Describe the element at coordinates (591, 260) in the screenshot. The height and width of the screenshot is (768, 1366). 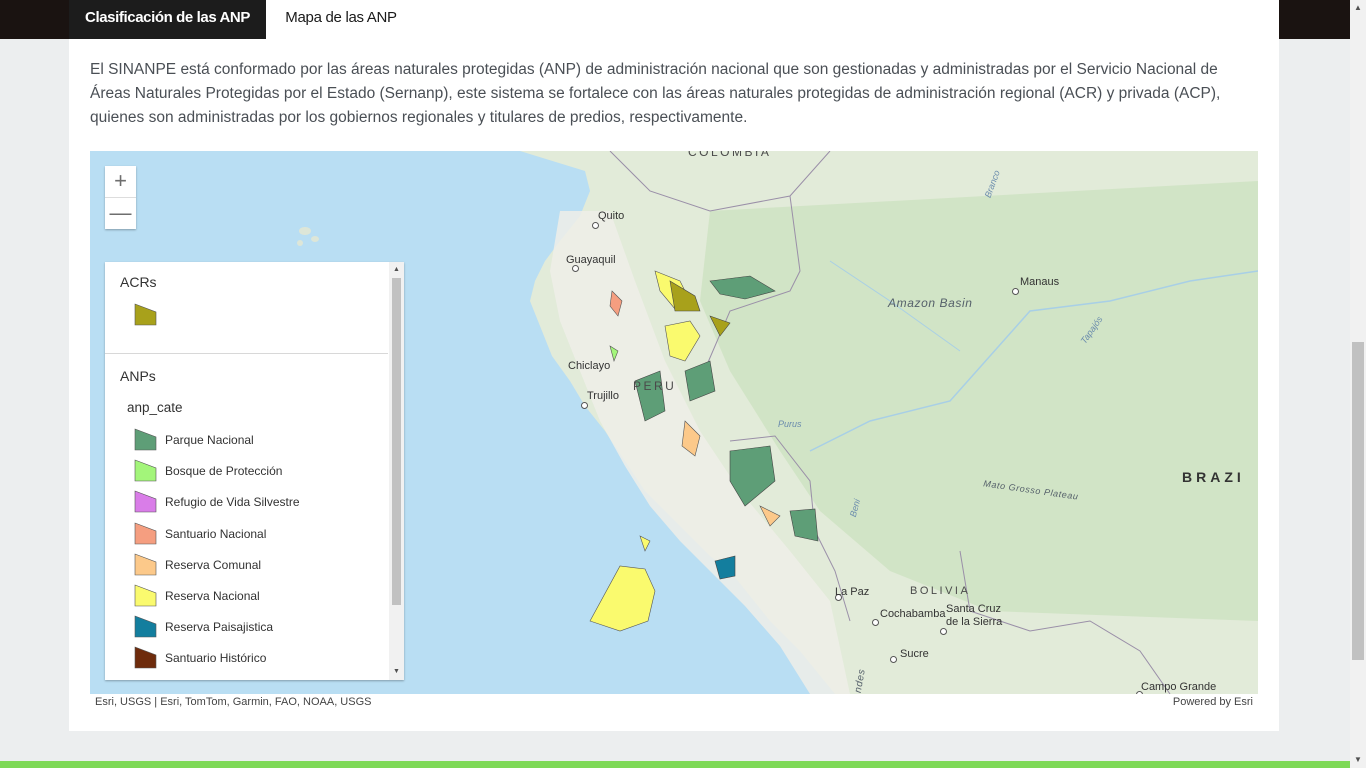
I see `label-guayaquil: Guayaquil` at that location.